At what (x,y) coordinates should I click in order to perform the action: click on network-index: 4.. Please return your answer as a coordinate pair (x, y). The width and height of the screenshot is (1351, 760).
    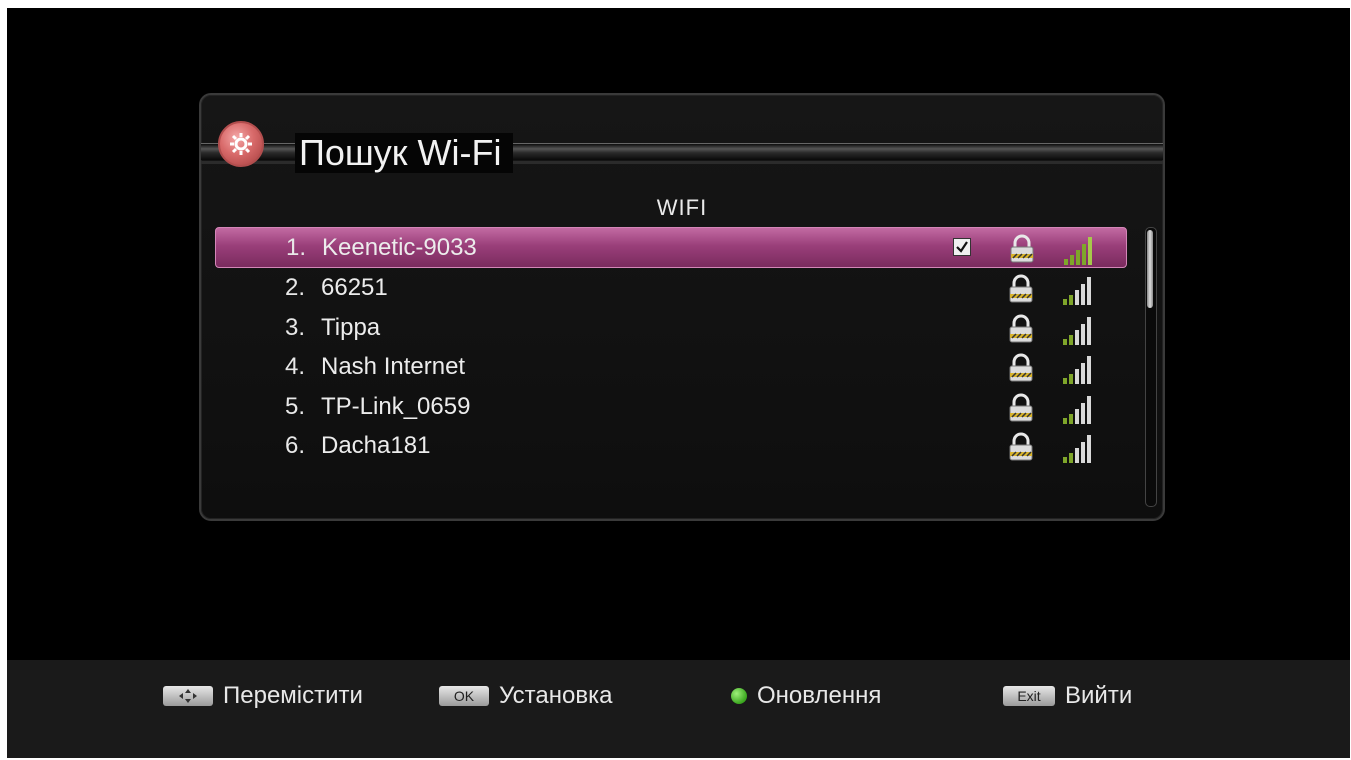
    Looking at the image, I should click on (294, 367).